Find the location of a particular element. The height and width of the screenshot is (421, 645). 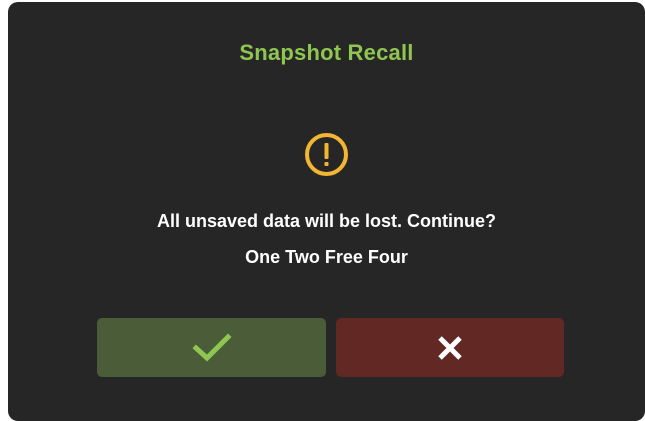

cancel-button is located at coordinates (450, 347).